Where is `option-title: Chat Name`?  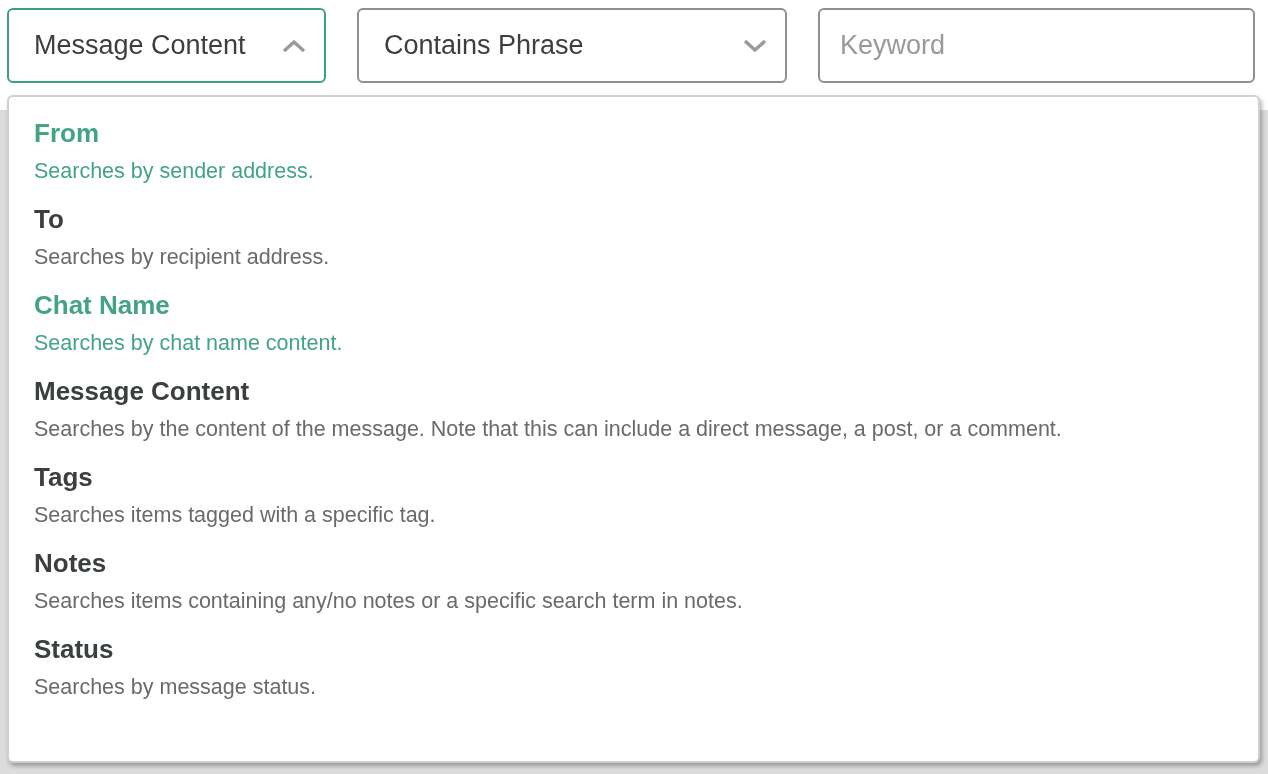
option-title: Chat Name is located at coordinates (102, 305).